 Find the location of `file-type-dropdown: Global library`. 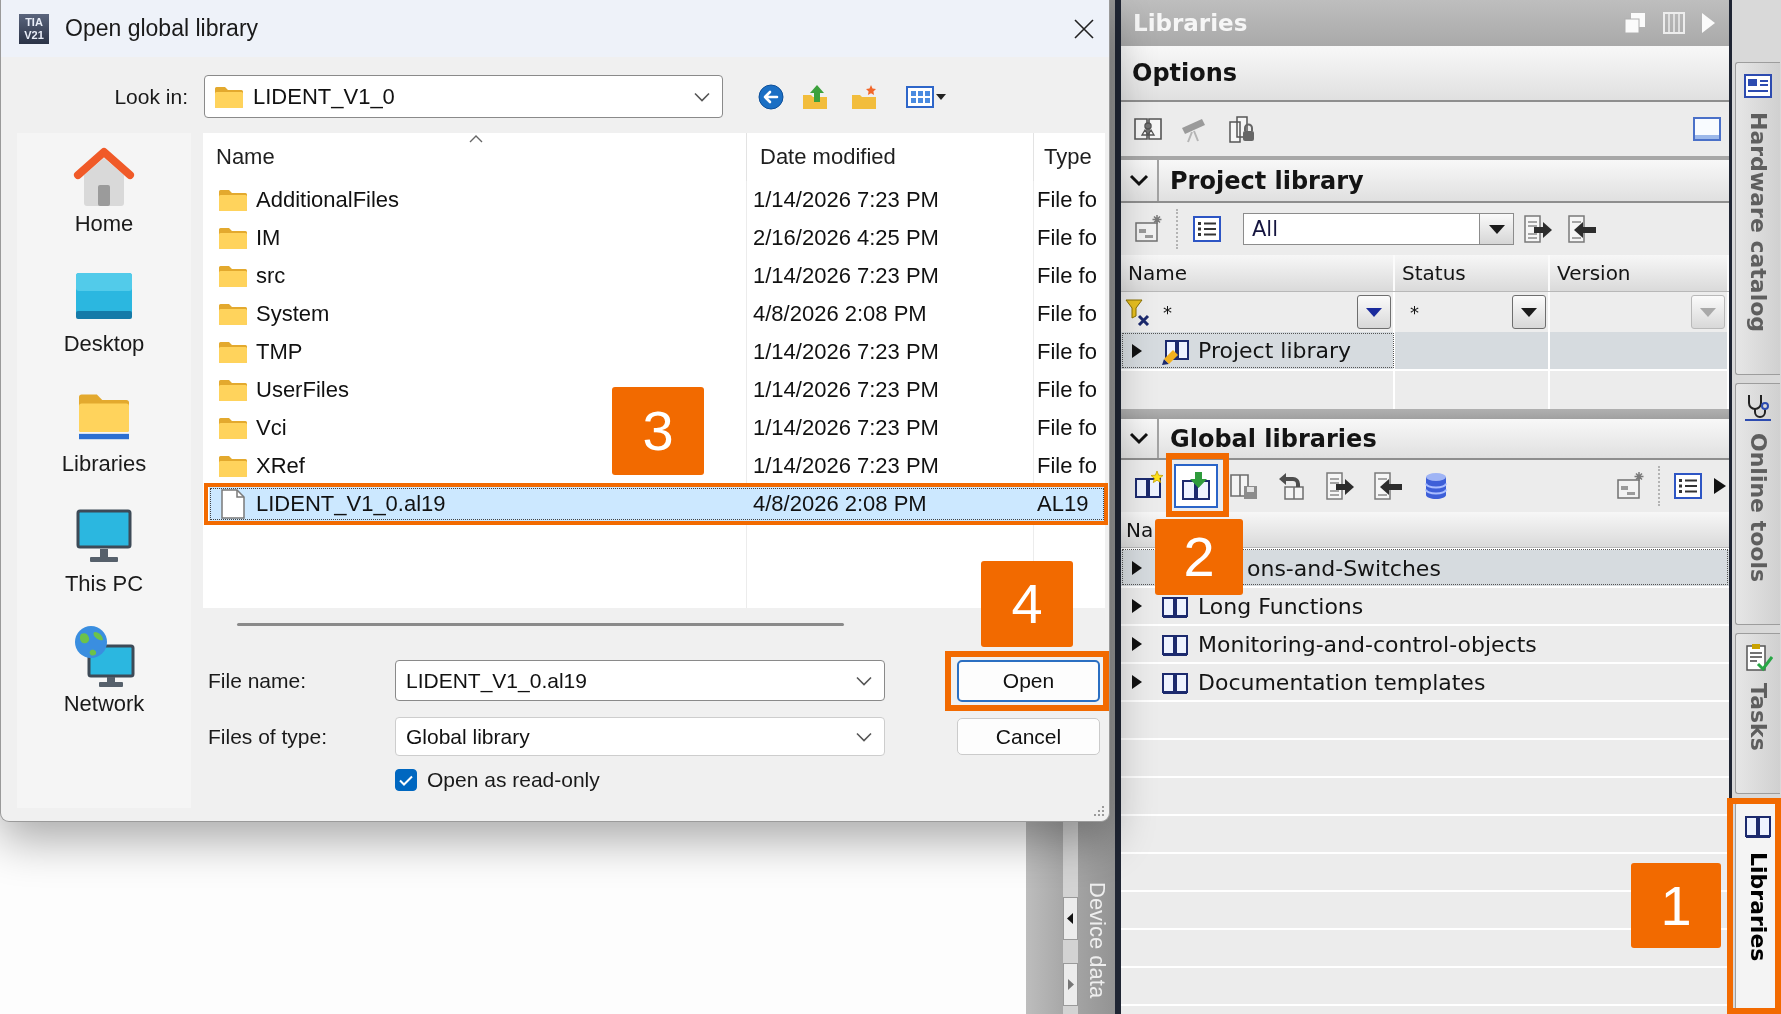

file-type-dropdown: Global library is located at coordinates (640, 736).